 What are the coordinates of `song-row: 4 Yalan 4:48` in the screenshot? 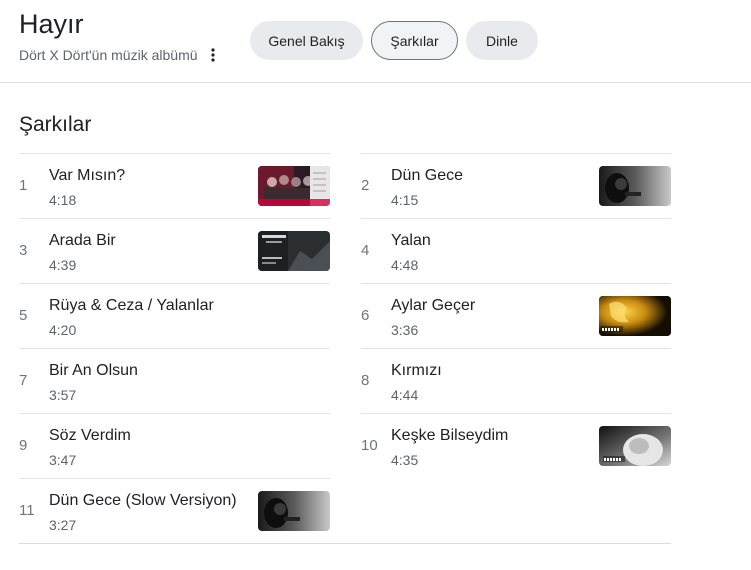 It's located at (516, 250).